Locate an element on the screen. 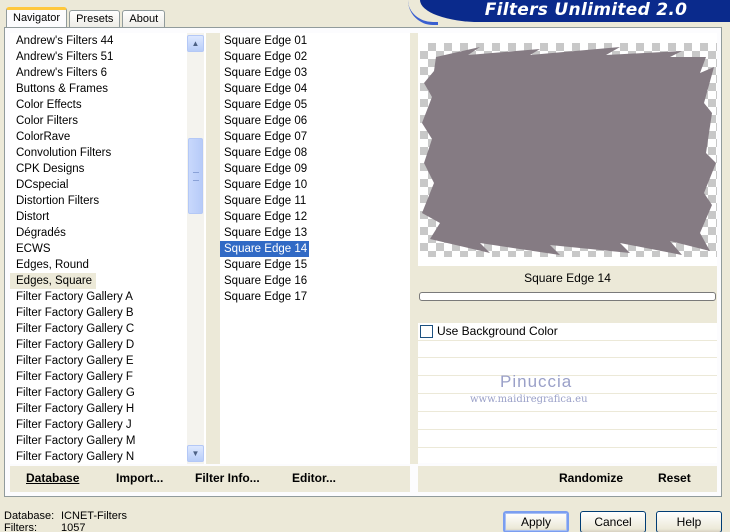 The height and width of the screenshot is (532, 730). category-item: Distortion Filters is located at coordinates (108, 201).